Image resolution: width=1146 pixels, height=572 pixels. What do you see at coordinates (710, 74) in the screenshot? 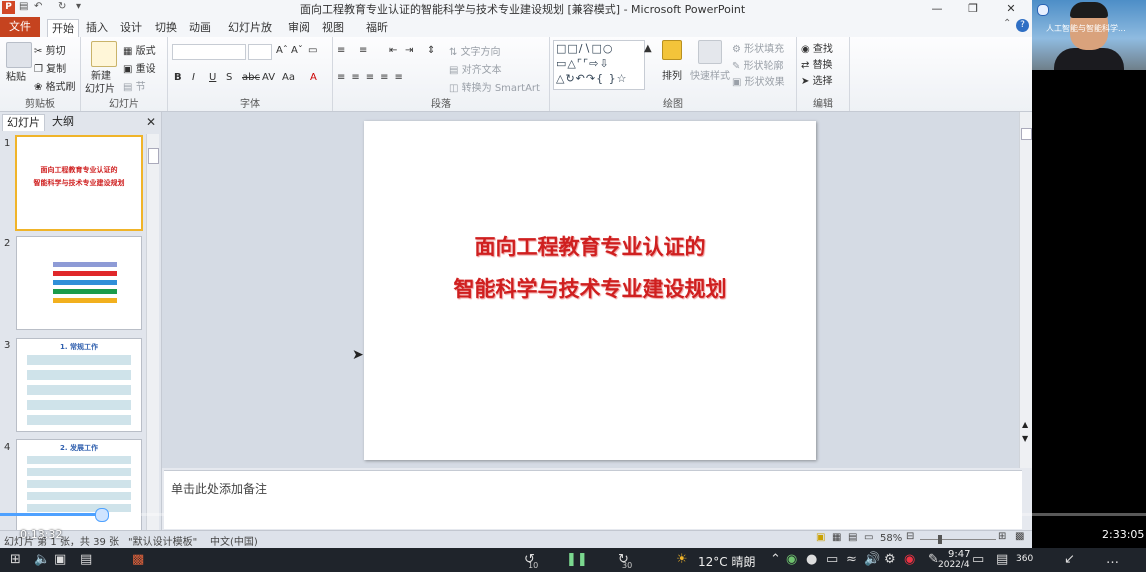
I see `quick-styles-button: 快速样式` at bounding box center [710, 74].